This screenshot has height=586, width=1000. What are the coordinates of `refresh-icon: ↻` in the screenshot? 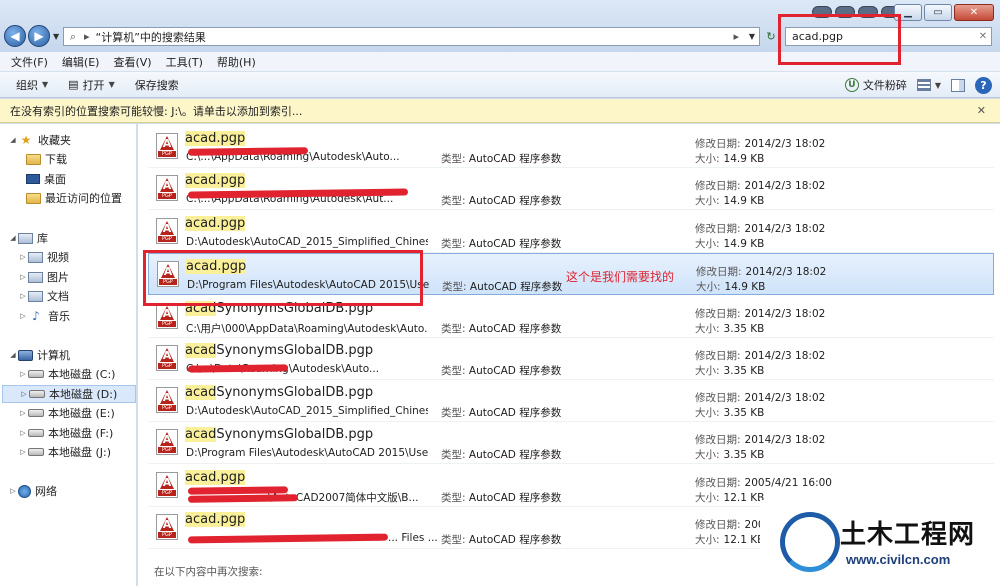 It's located at (771, 36).